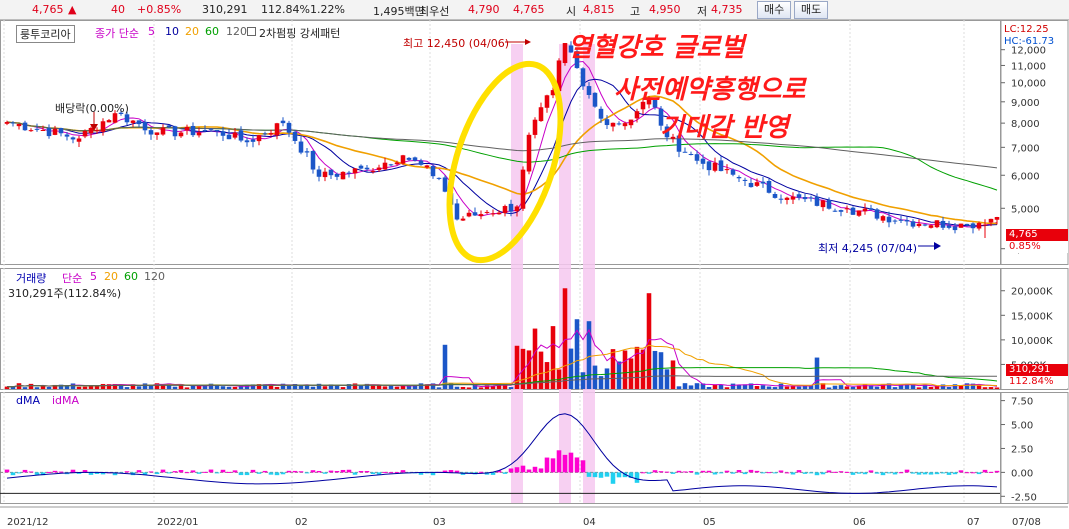 The width and height of the screenshot is (1069, 529). Describe the element at coordinates (1032, 341) in the screenshot. I see `volume-tick-label: 10,000K` at that location.